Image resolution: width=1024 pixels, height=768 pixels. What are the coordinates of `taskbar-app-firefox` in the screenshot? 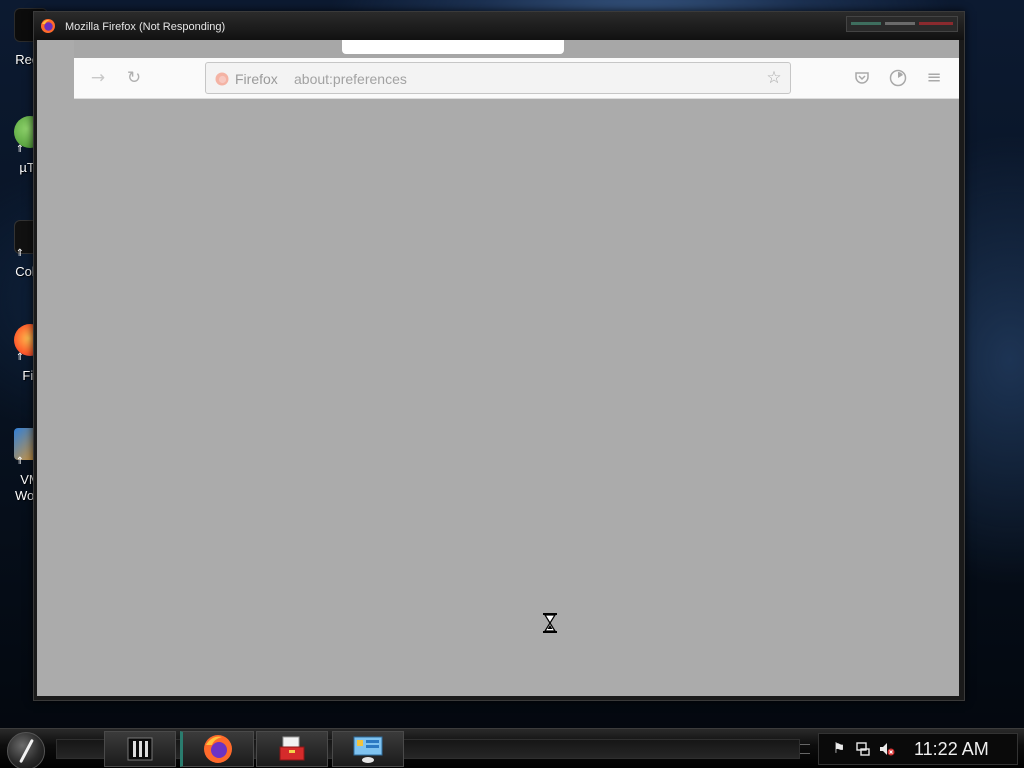 It's located at (217, 749).